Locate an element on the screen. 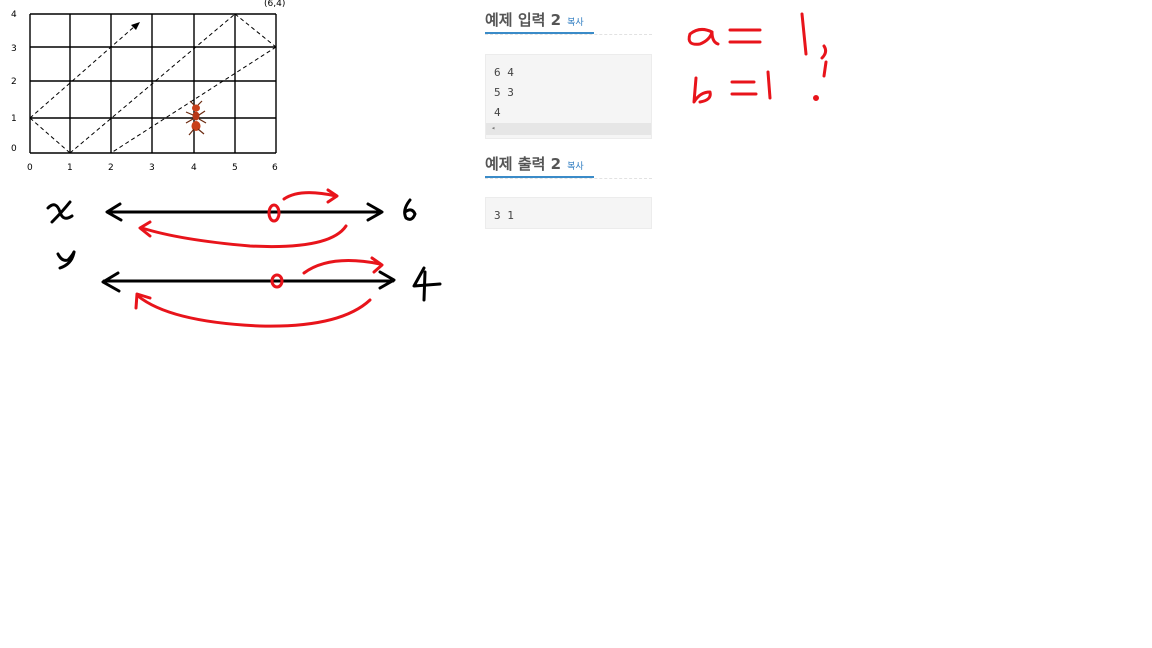 Image resolution: width=1152 pixels, height=648 pixels. sample-output-section: 예제 출력 2 복사 3 1 is located at coordinates (568, 191).